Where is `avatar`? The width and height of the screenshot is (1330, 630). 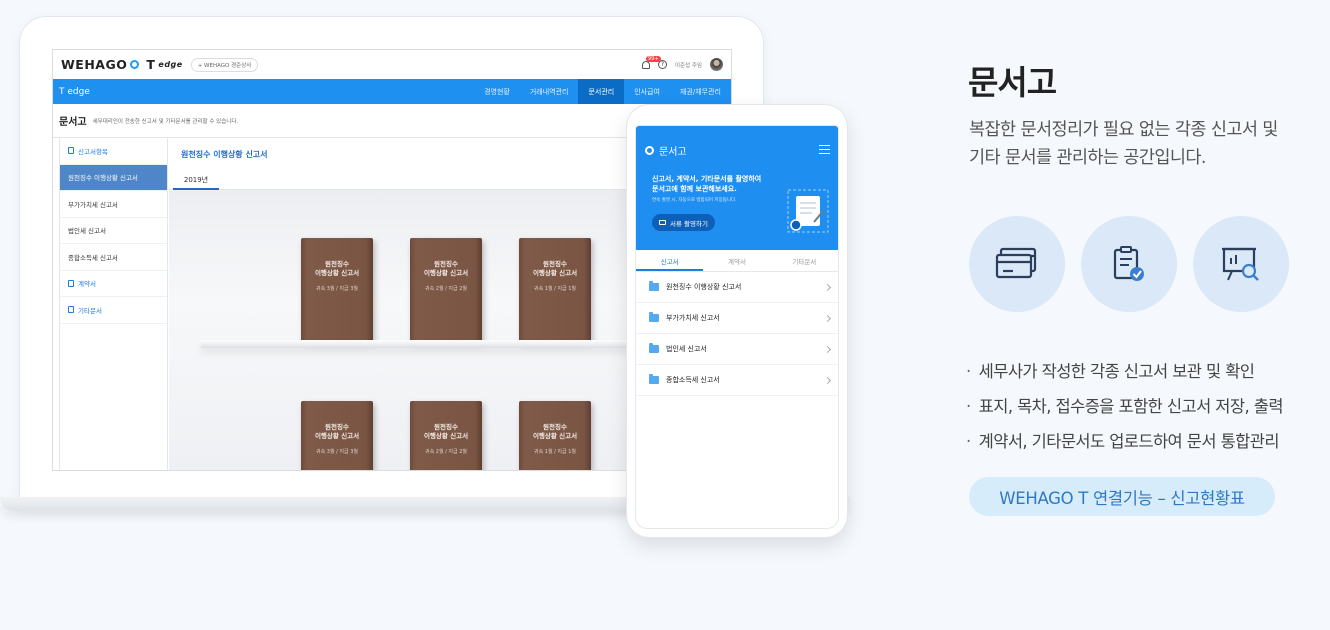 avatar is located at coordinates (716, 64).